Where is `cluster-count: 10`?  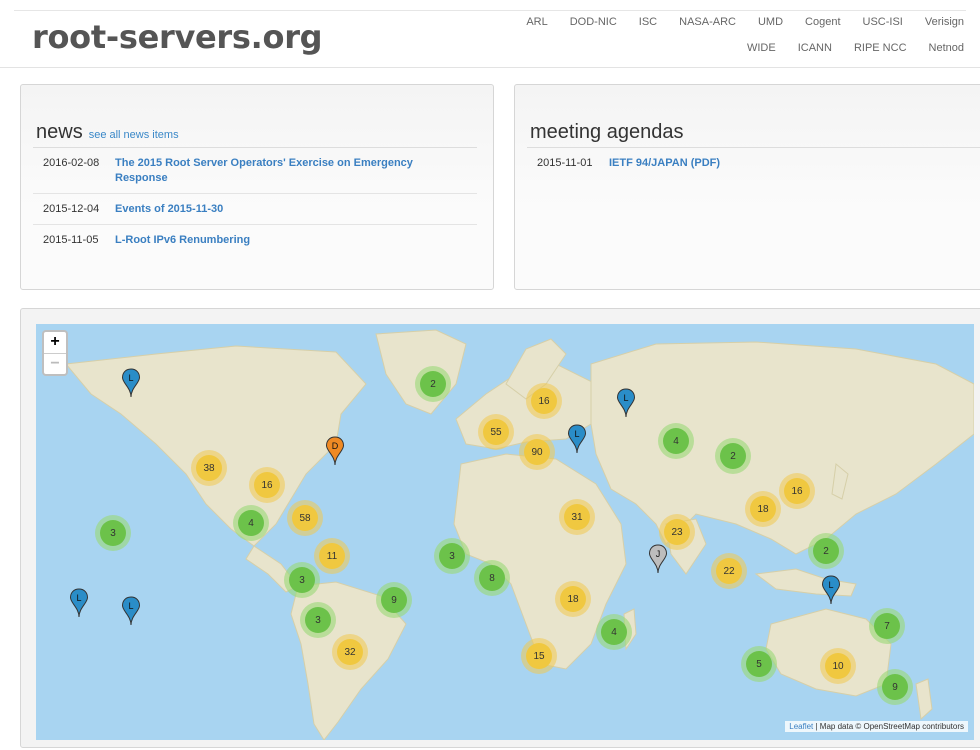
cluster-count: 10 is located at coordinates (838, 666).